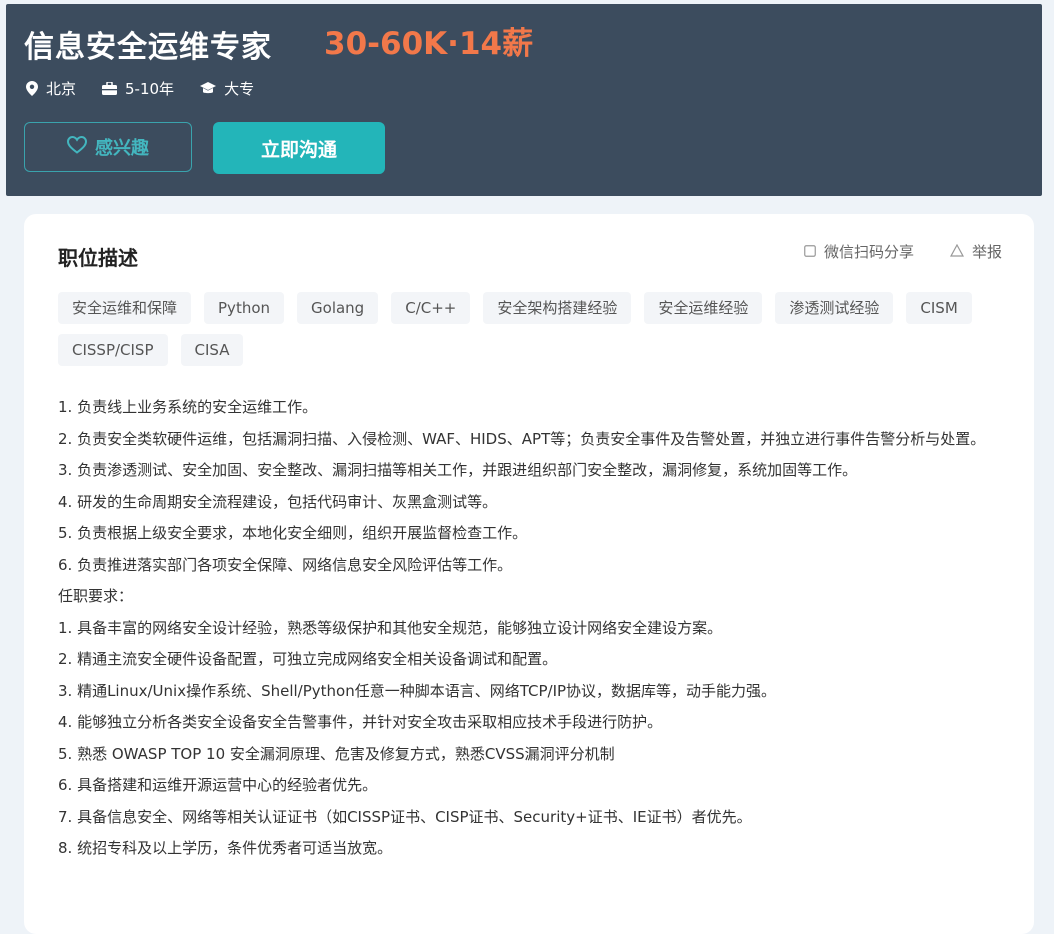 This screenshot has width=1054, height=934. I want to click on skill-tag: CISM, so click(939, 308).